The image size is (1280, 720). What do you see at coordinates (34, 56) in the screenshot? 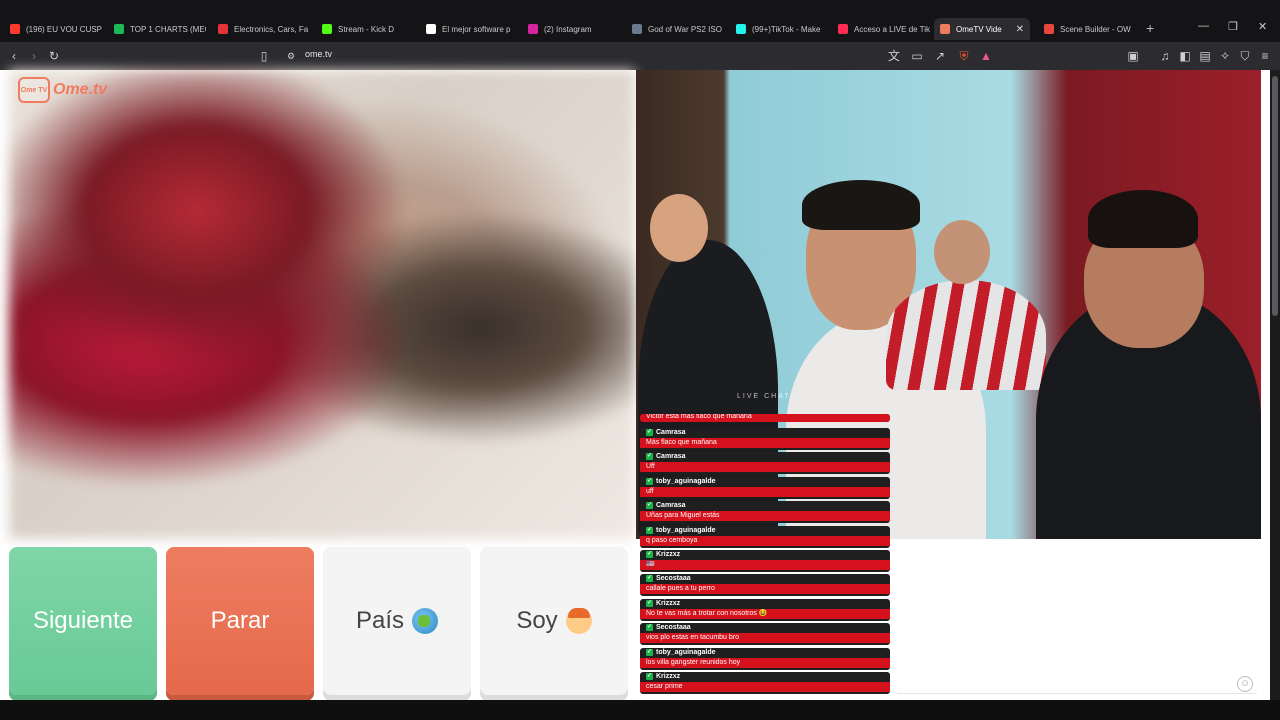
I see `forward-icon: ›` at bounding box center [34, 56].